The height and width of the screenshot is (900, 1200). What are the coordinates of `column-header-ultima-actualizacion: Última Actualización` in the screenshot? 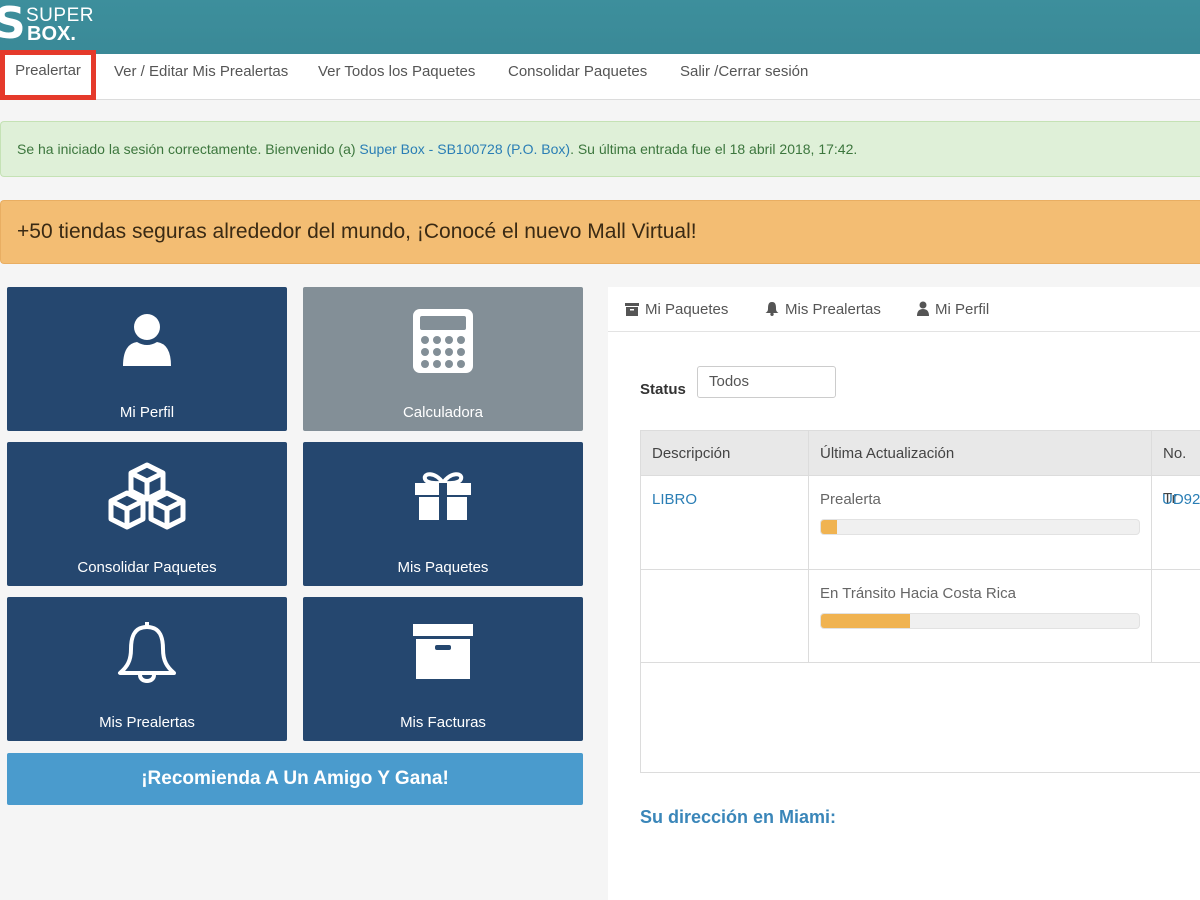 It's located at (980, 453).